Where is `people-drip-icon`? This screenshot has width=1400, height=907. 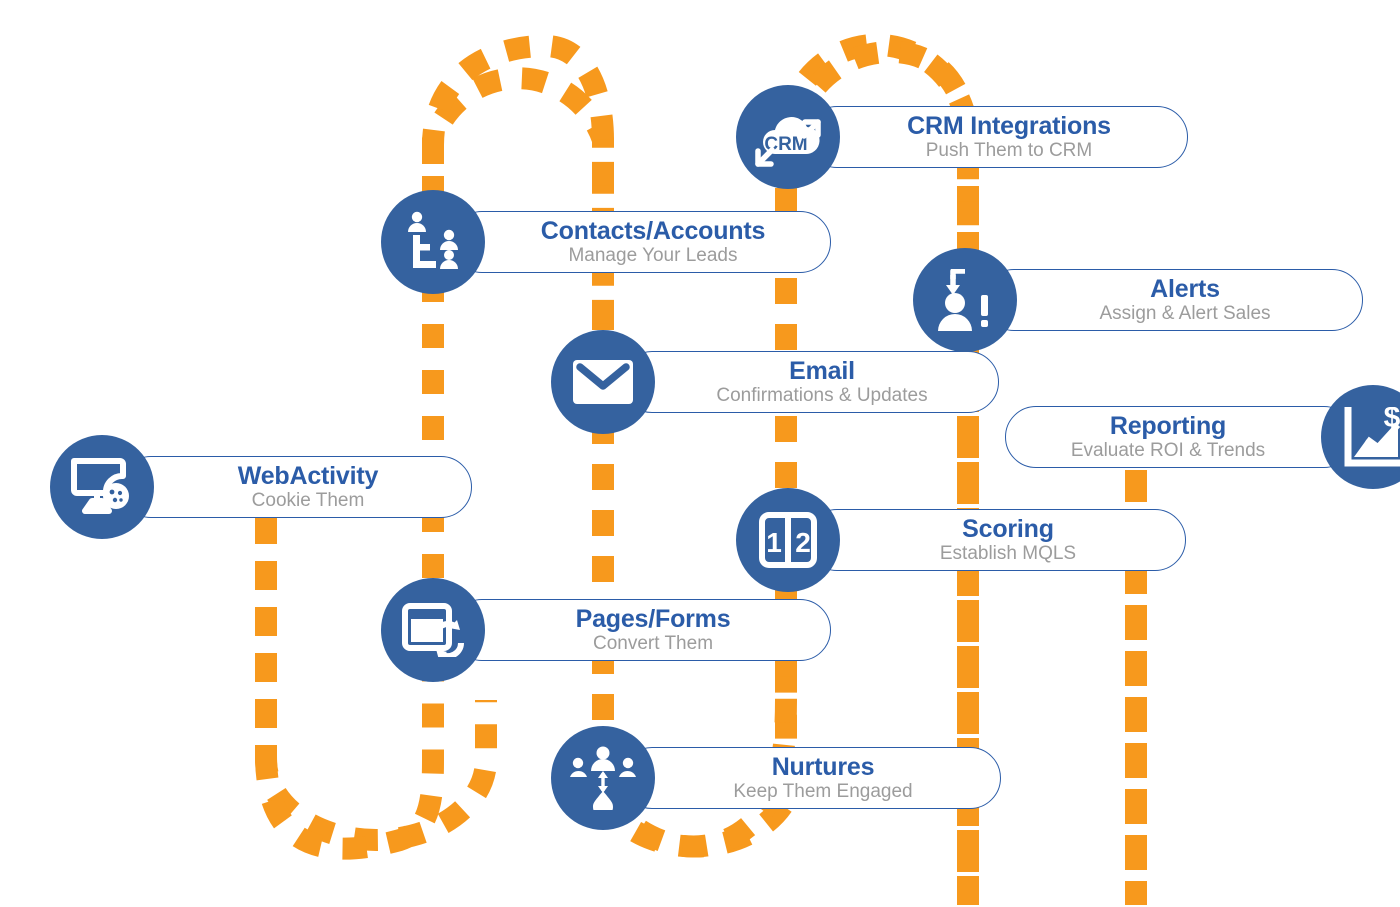
people-drip-icon is located at coordinates (603, 778).